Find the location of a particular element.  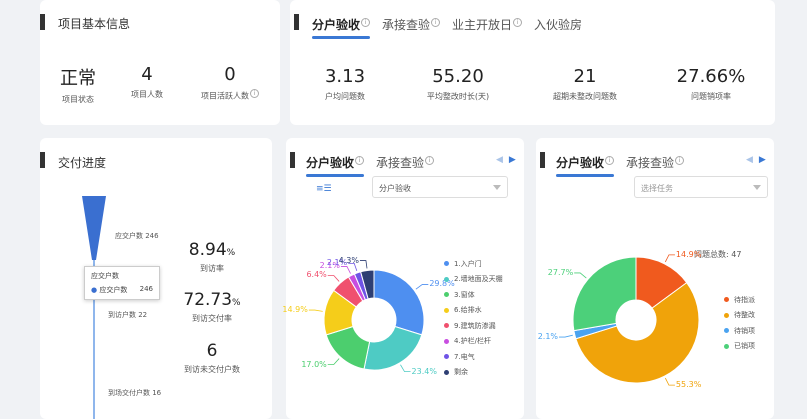

metric-value: 8.94 is located at coordinates (207, 250).